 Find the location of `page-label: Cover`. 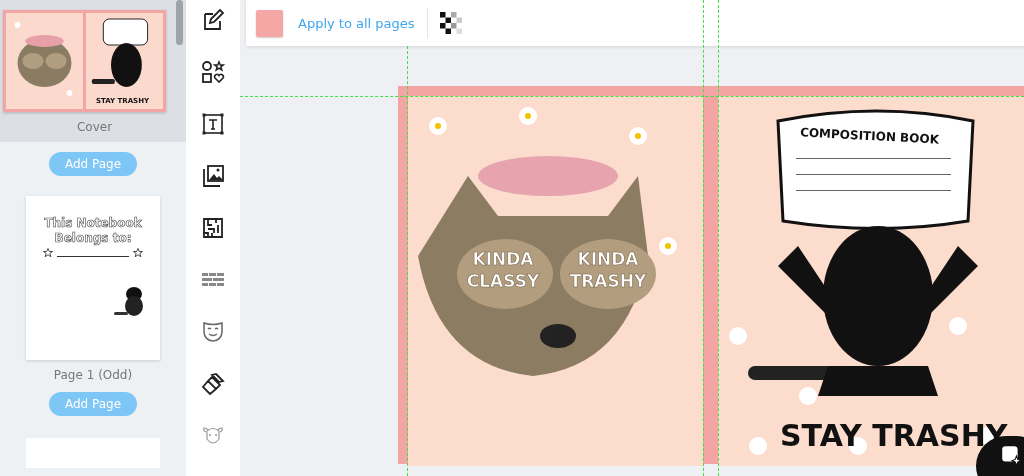

page-label: Cover is located at coordinates (94, 127).